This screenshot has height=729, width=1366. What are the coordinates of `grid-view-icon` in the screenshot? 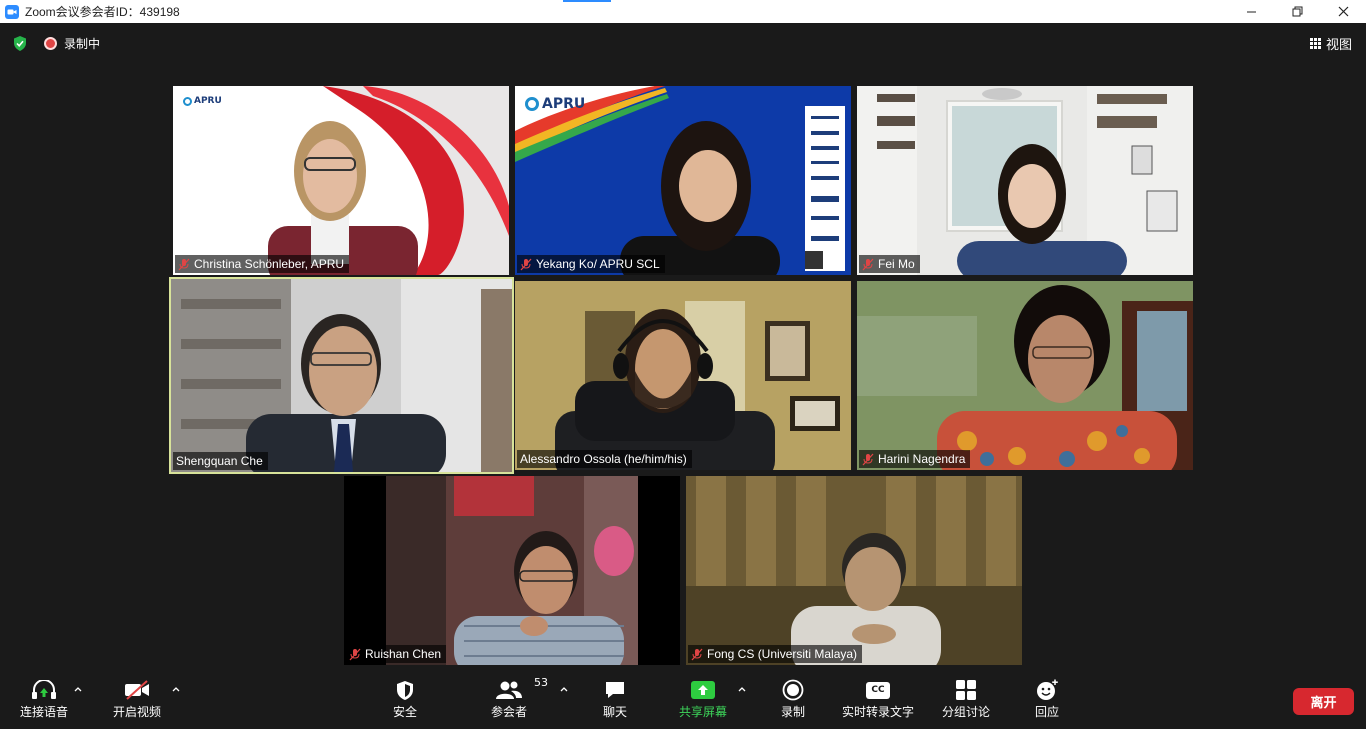 It's located at (1315, 43).